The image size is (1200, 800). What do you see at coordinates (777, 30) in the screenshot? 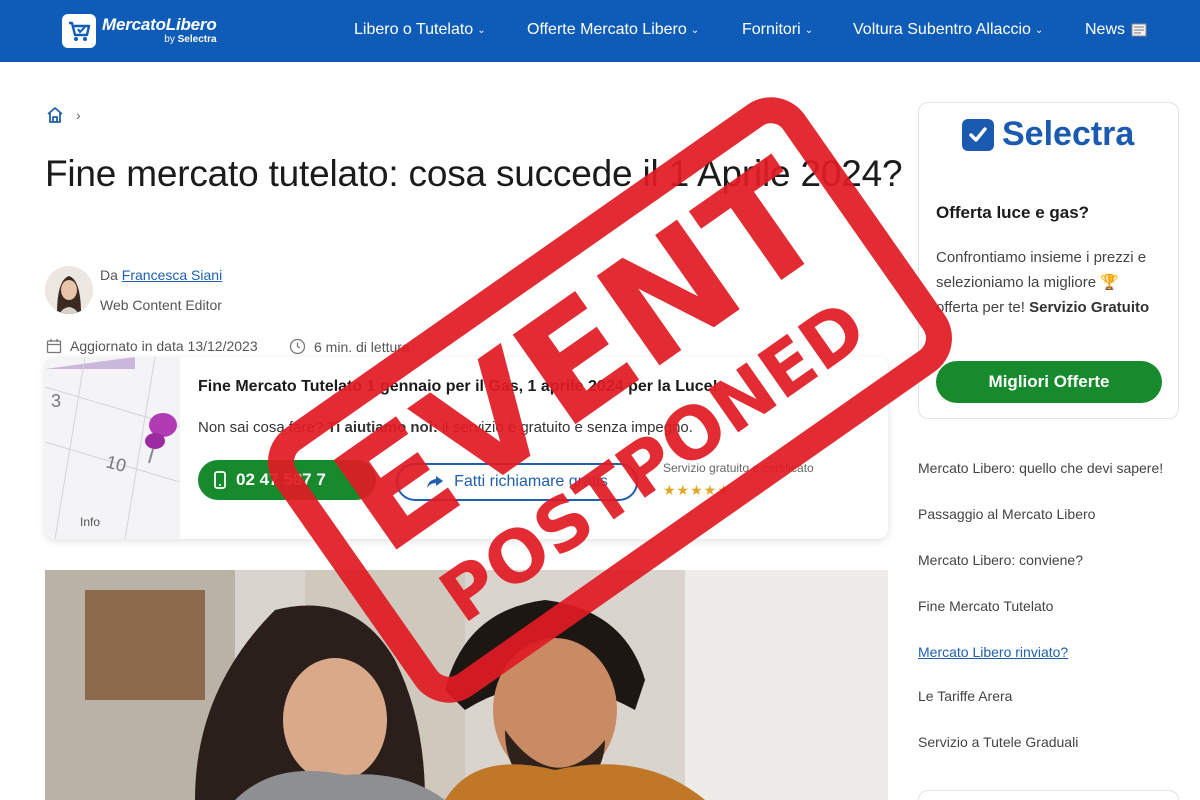
I see `nav-fornitori: Fornitori ⌄` at bounding box center [777, 30].